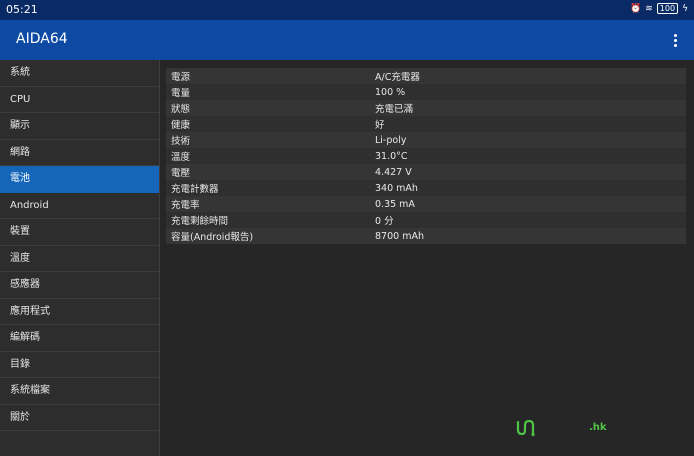 This screenshot has height=456, width=694. What do you see at coordinates (394, 109) in the screenshot?
I see `info-value: 充電已滿` at bounding box center [394, 109].